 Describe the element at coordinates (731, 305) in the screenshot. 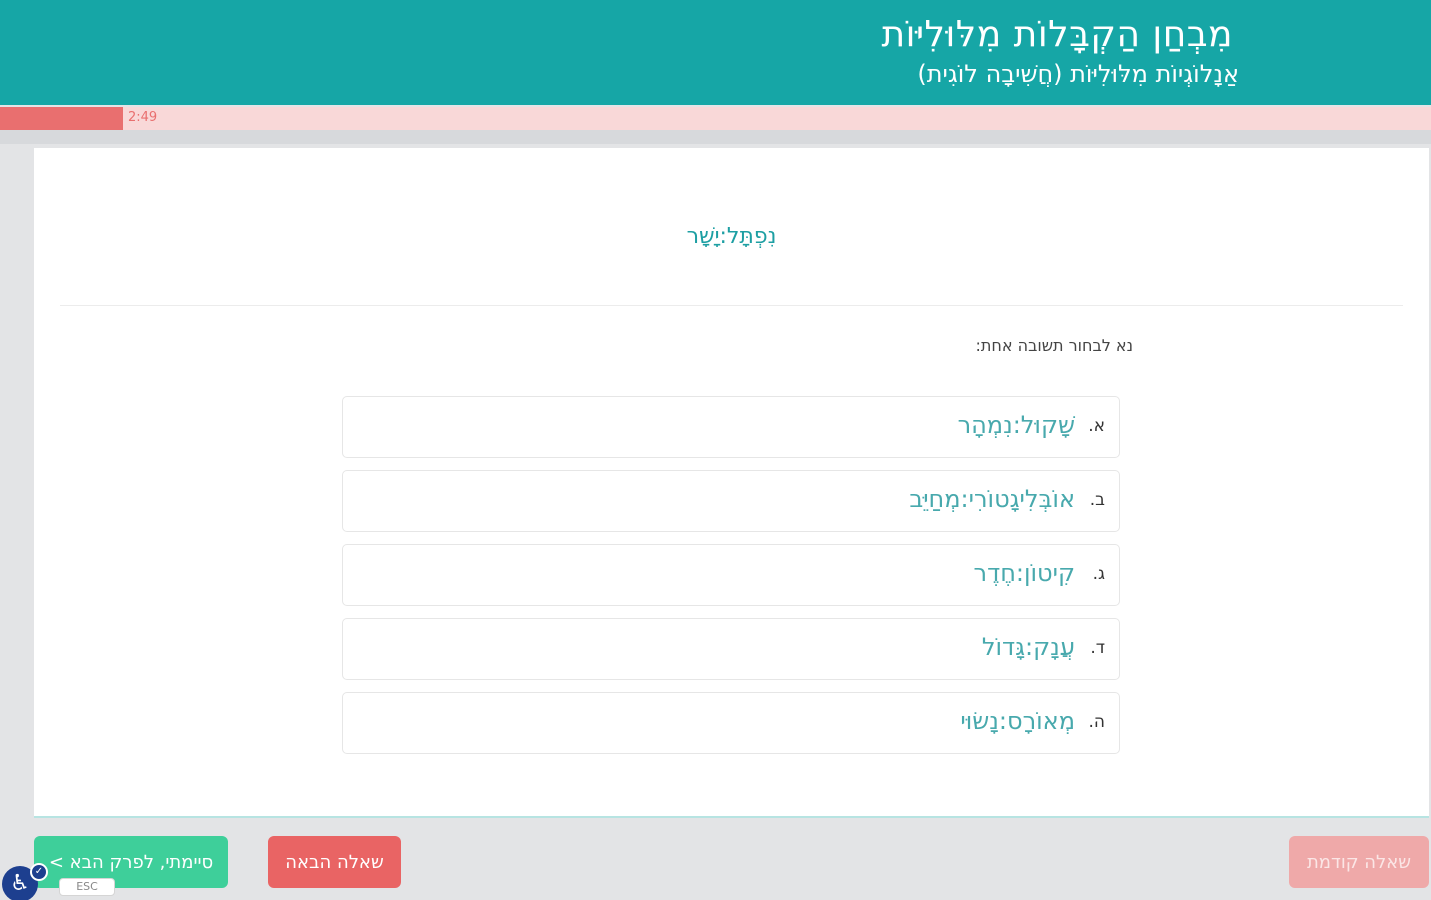

I see `divider` at that location.